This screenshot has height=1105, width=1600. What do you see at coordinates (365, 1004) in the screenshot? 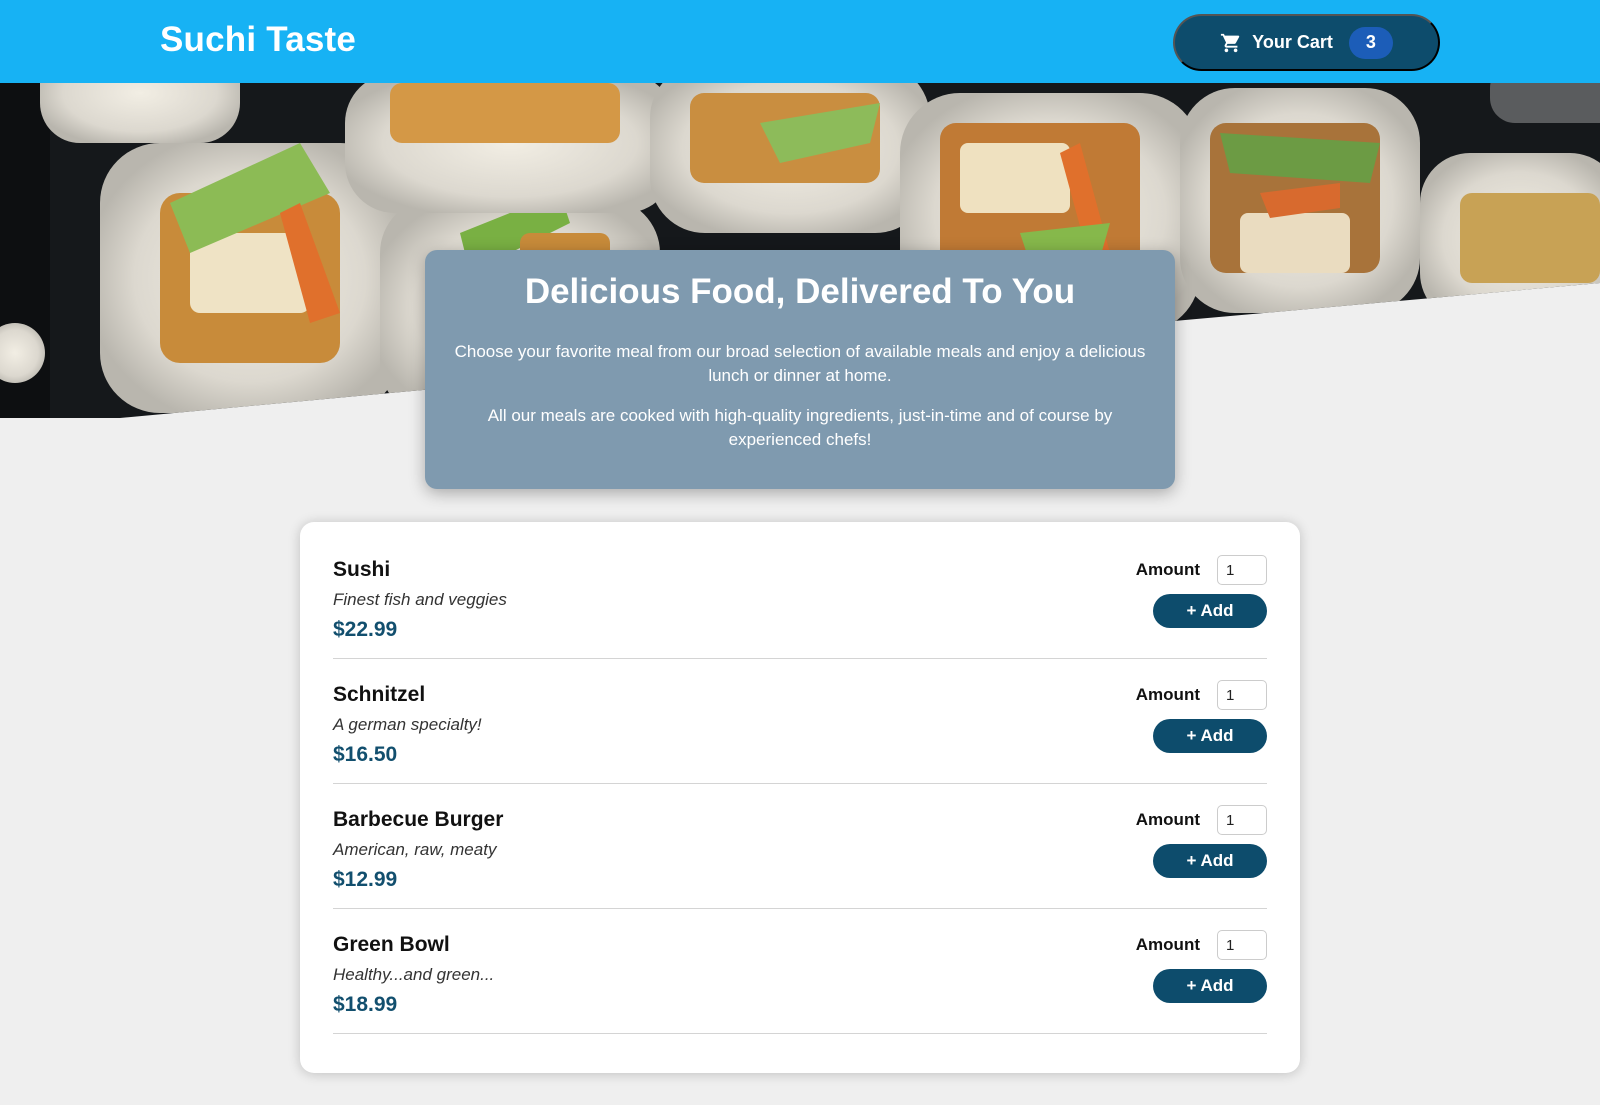
I see `meal-price: $18.99` at bounding box center [365, 1004].